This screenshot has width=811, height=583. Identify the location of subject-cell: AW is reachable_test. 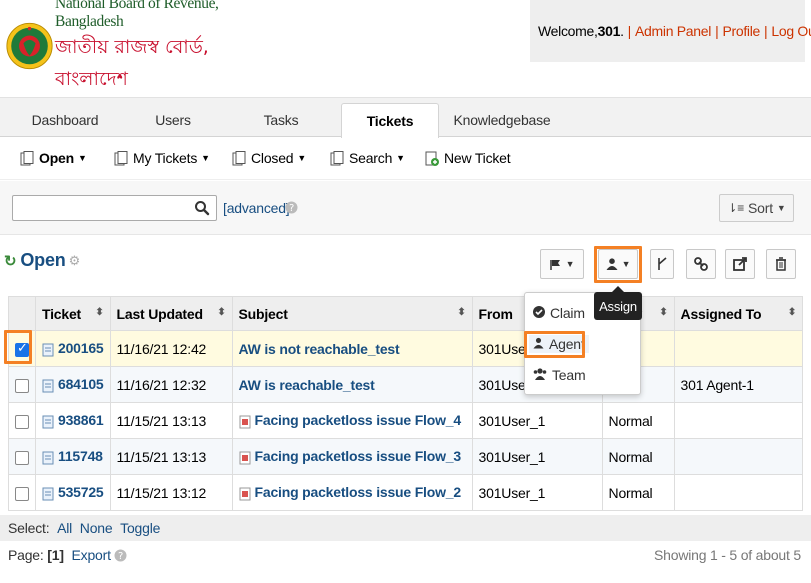
(352, 384).